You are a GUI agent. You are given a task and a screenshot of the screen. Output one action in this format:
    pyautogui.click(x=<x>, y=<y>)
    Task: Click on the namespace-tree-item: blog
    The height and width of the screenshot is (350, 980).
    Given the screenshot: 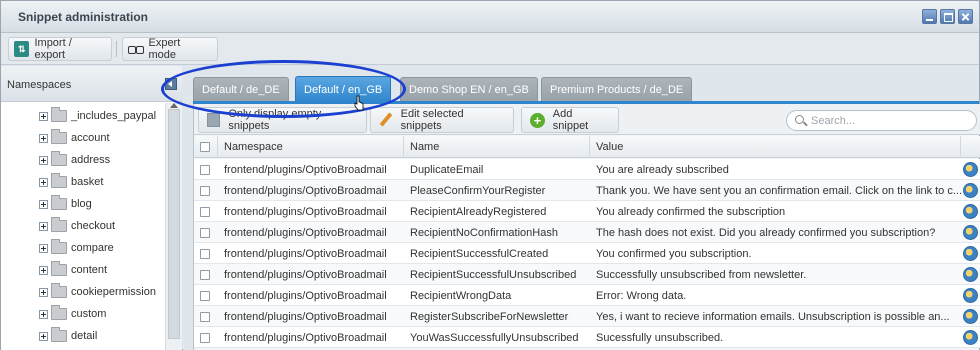 What is the action you would take?
    pyautogui.click(x=65, y=204)
    